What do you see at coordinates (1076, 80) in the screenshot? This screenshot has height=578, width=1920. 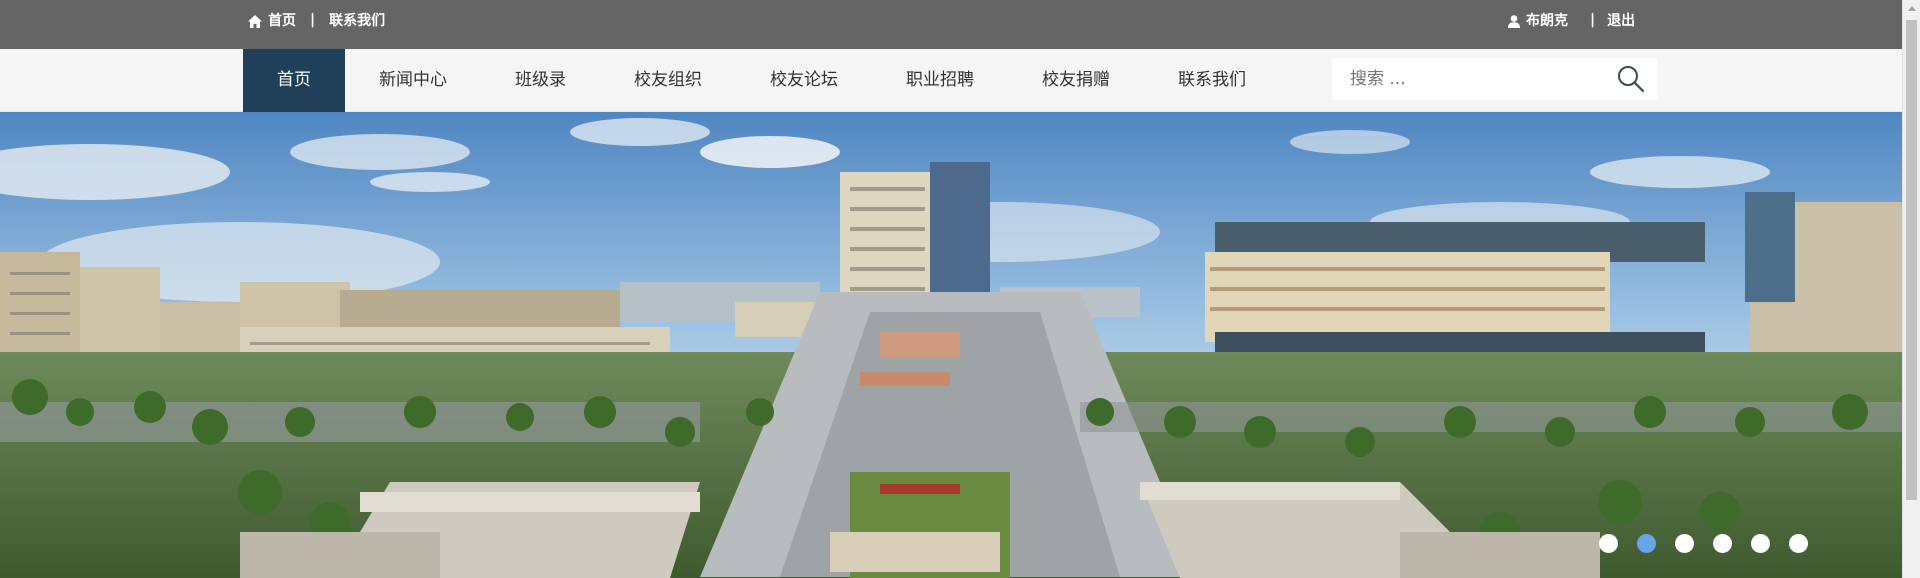 I see `nav-item-alumni-donation: 校友捐赠` at bounding box center [1076, 80].